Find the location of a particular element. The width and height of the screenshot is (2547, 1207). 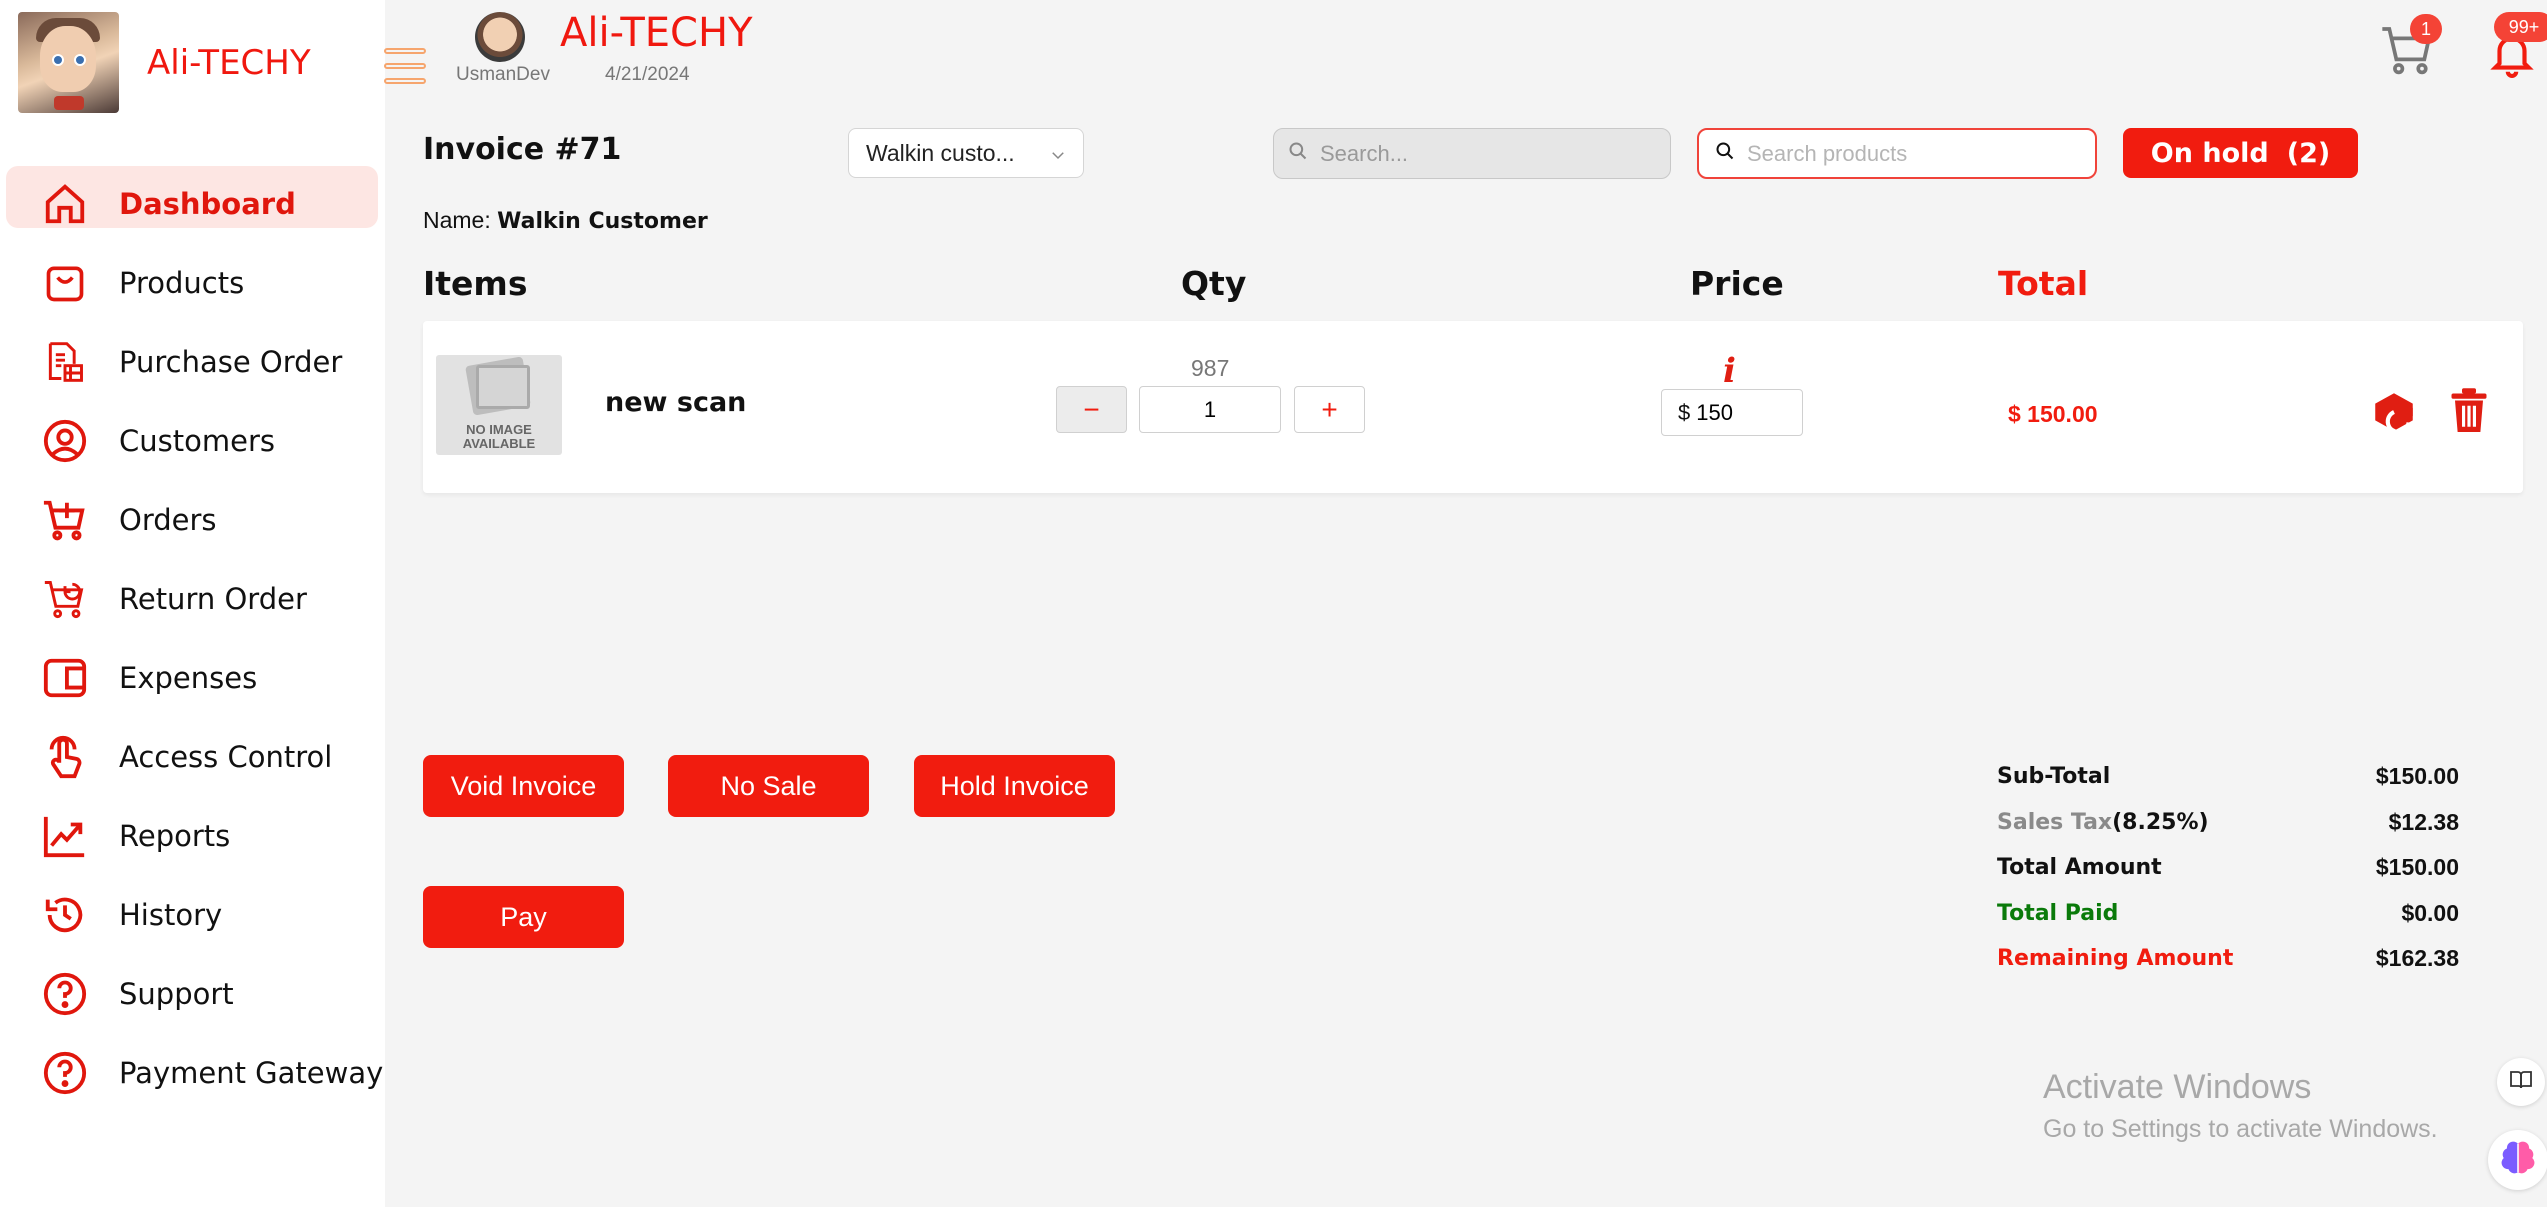

hold-invoice-button: Hold Invoice is located at coordinates (1014, 786).